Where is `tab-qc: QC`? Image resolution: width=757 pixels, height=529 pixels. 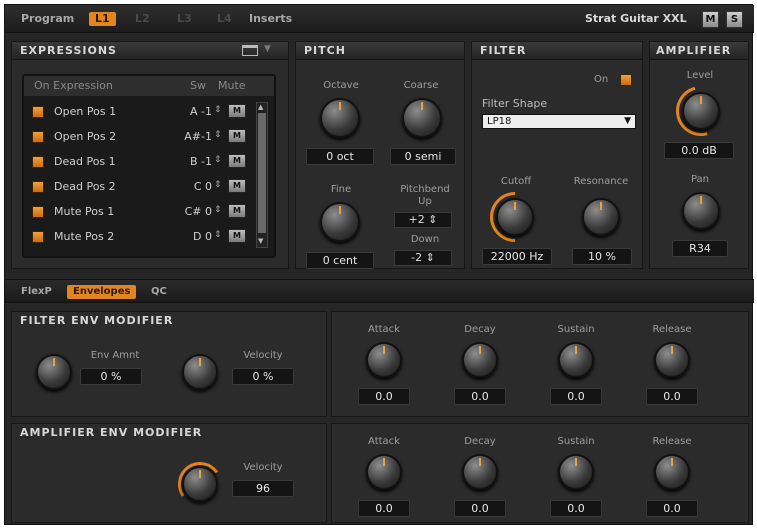 tab-qc: QC is located at coordinates (159, 292).